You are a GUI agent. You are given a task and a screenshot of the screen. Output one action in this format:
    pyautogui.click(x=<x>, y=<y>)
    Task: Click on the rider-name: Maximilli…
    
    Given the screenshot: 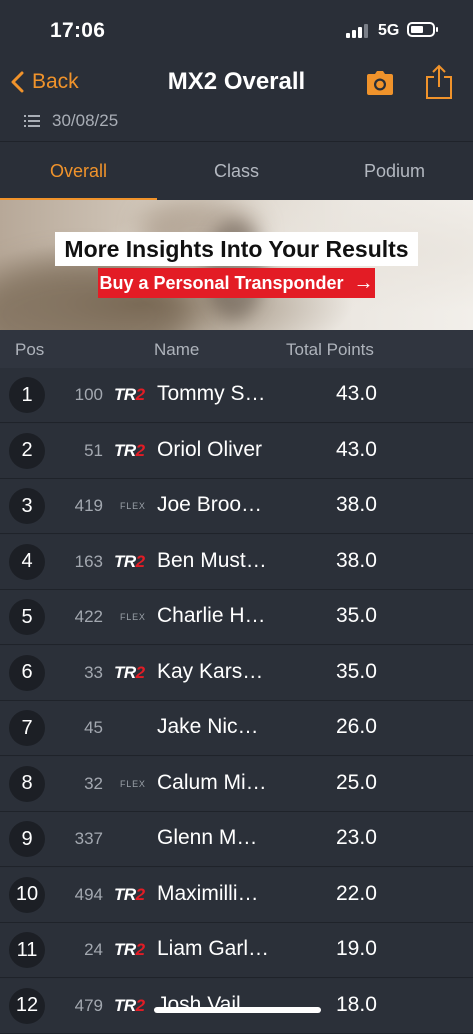 What is the action you would take?
    pyautogui.click(x=208, y=893)
    